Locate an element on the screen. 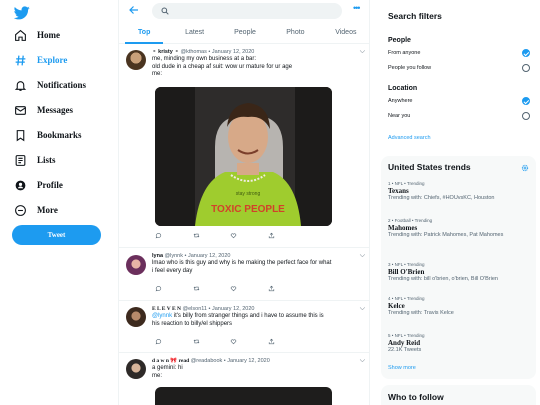 The image size is (540, 405). trend-name: Bill O'Brien is located at coordinates (406, 272).